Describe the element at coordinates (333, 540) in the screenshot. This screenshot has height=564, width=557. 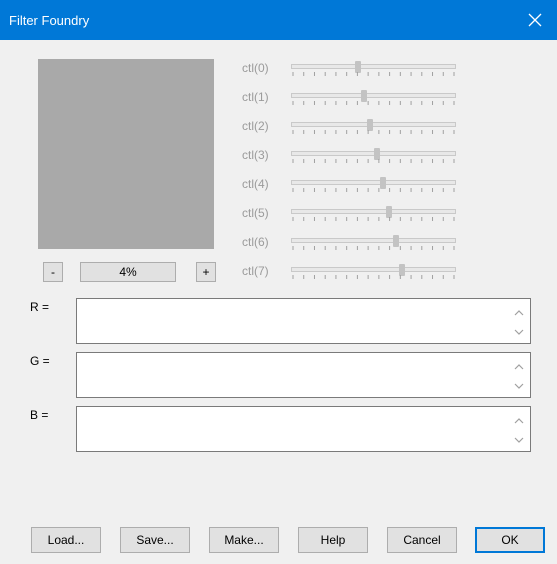
I see `help-button: Help` at that location.